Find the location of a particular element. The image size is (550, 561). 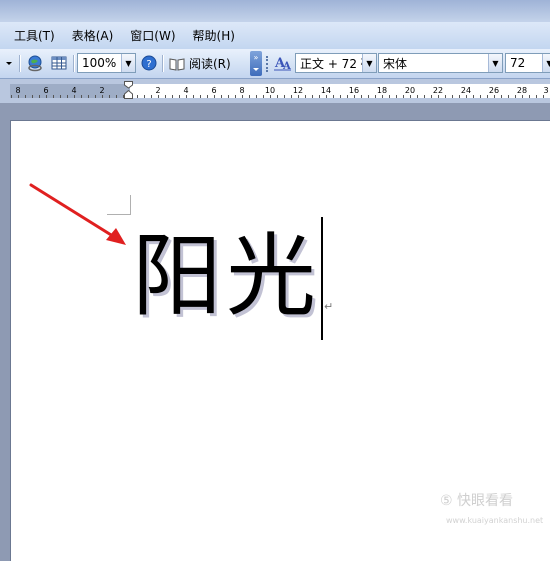

book-icon is located at coordinates (177, 64).